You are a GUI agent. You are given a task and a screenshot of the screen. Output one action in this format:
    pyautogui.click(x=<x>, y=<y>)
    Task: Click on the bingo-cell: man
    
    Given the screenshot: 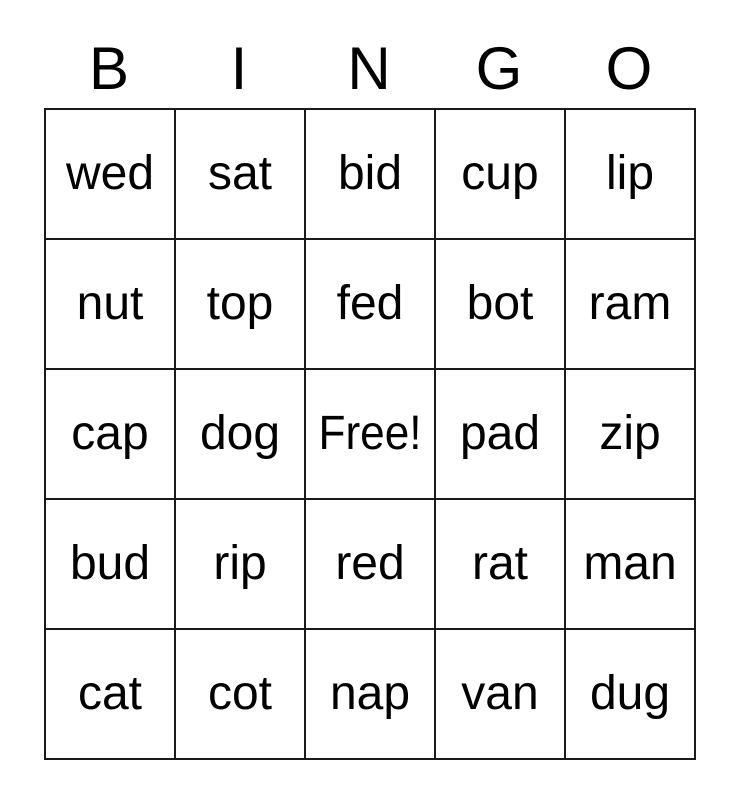 What is the action you would take?
    pyautogui.click(x=631, y=565)
    